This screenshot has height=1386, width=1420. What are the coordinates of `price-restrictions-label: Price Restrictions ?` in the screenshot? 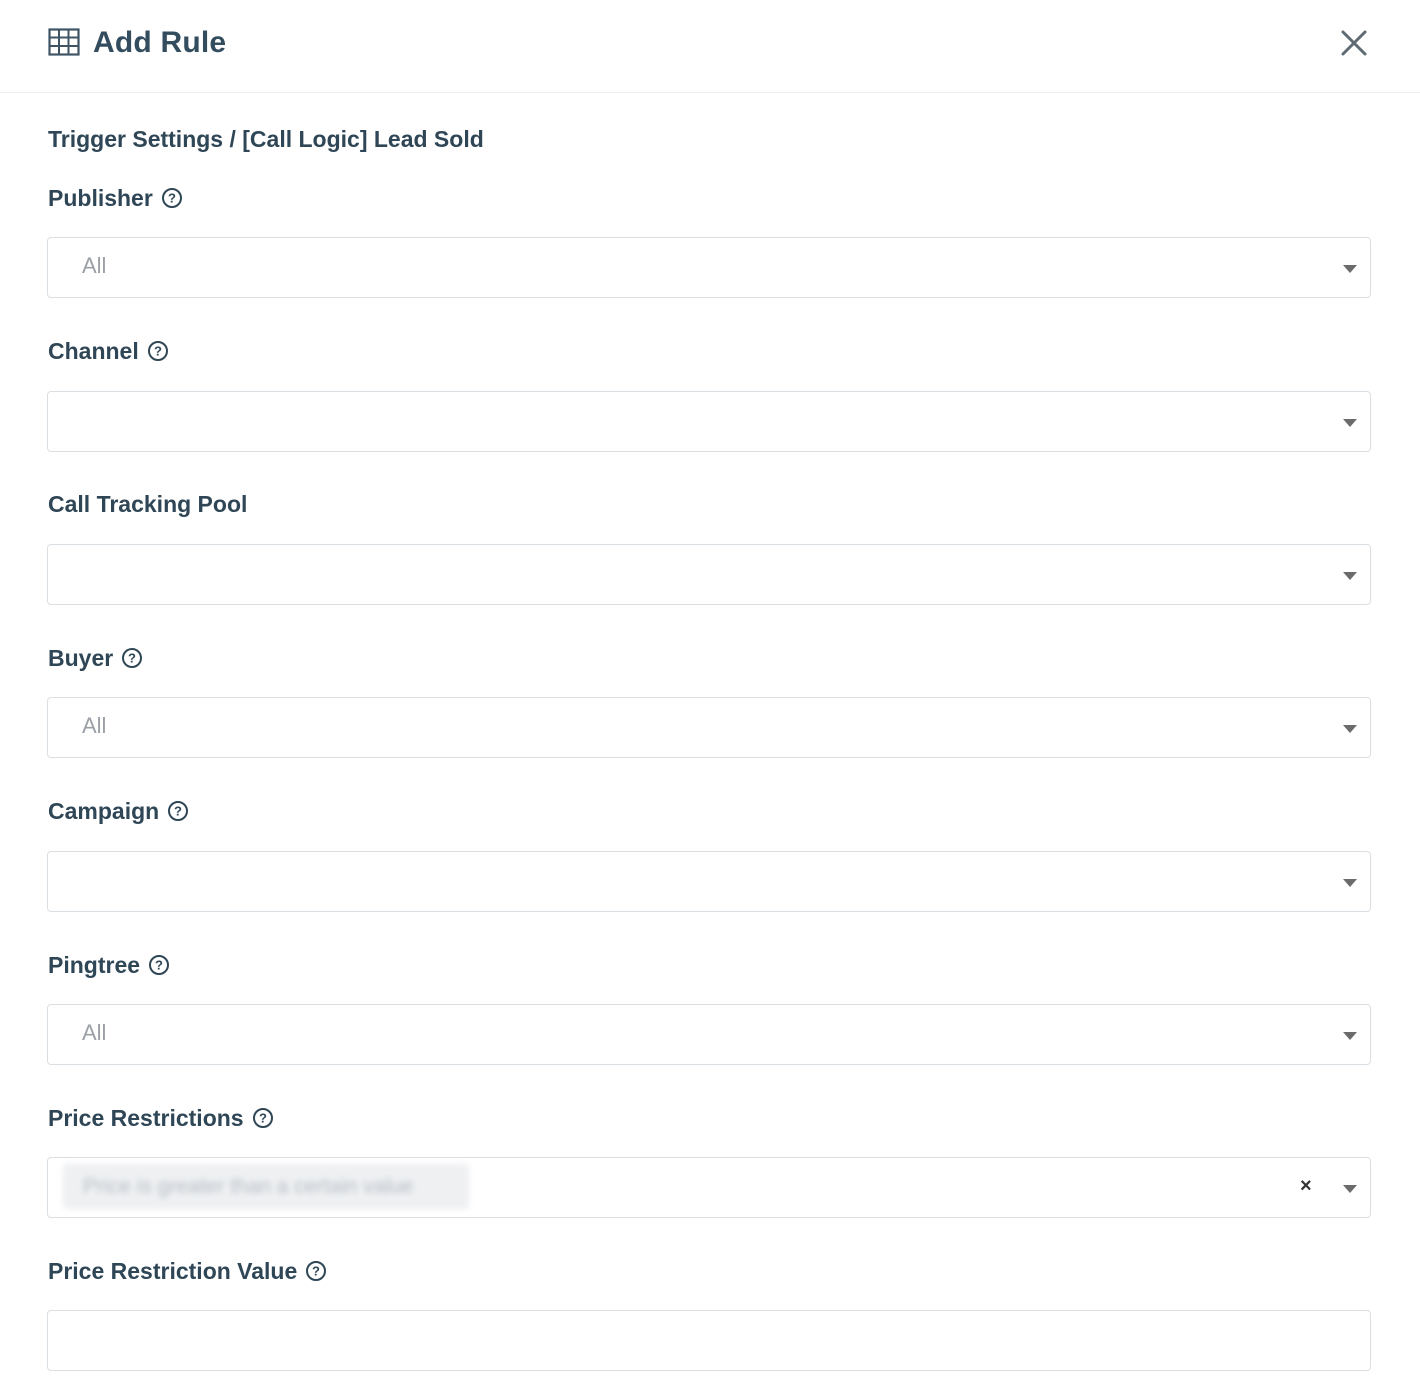 It's located at (161, 1118).